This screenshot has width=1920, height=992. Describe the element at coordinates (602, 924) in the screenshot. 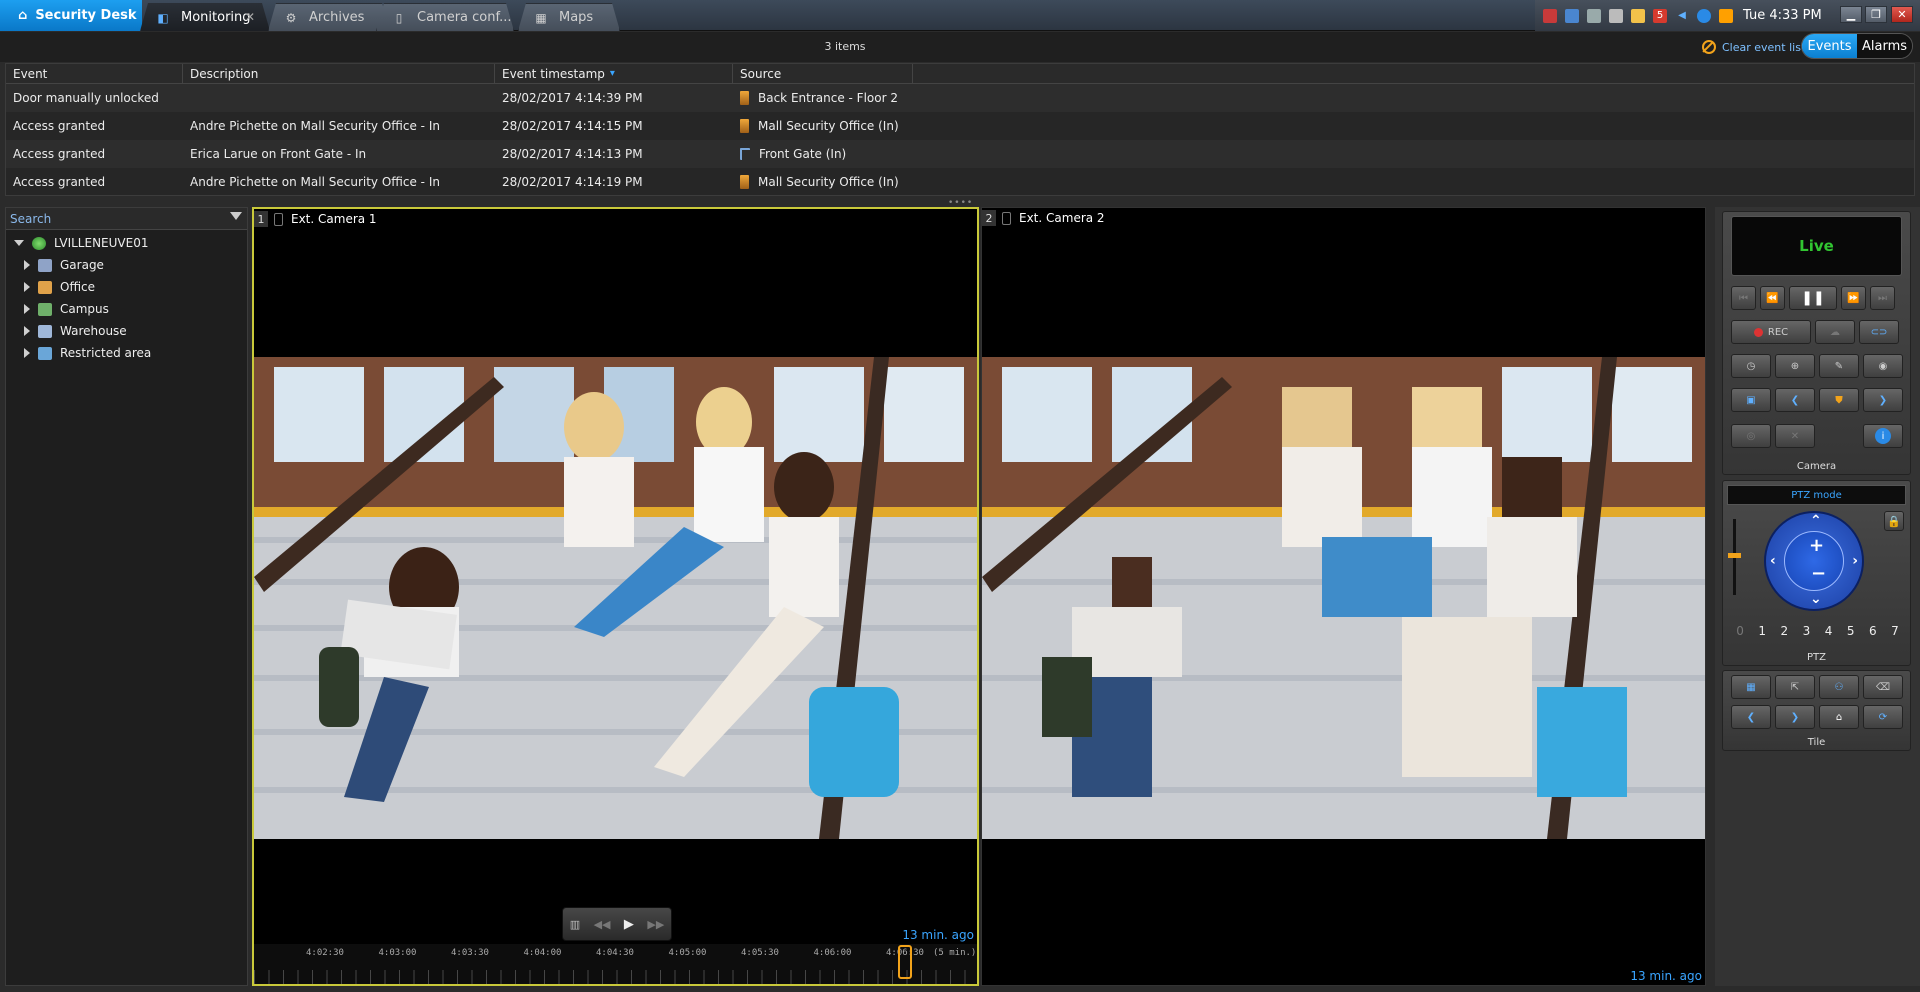

I see `rewind-icon: ◀◀` at that location.